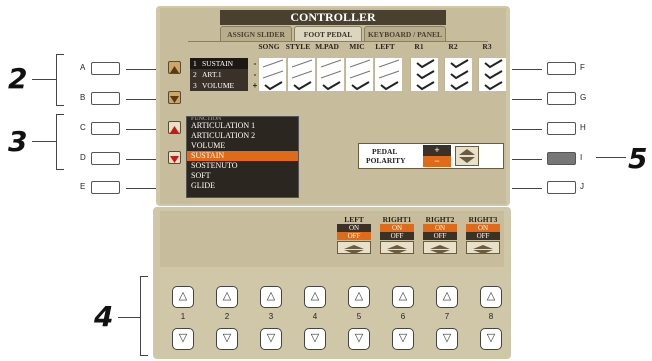 This screenshot has width=652, height=361. What do you see at coordinates (491, 316) in the screenshot?
I see `button-number: 8` at bounding box center [491, 316].